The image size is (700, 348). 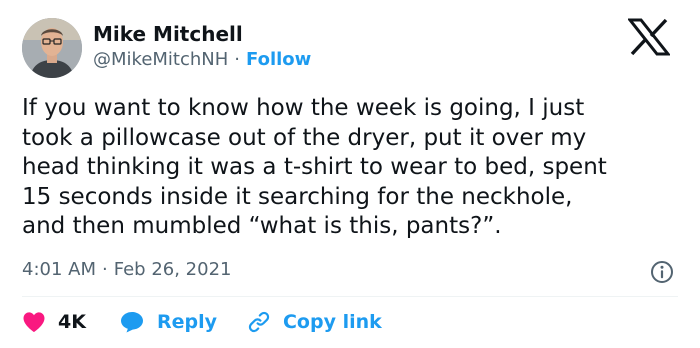 What do you see at coordinates (168, 34) in the screenshot?
I see `author-name: Mike Mitchell` at bounding box center [168, 34].